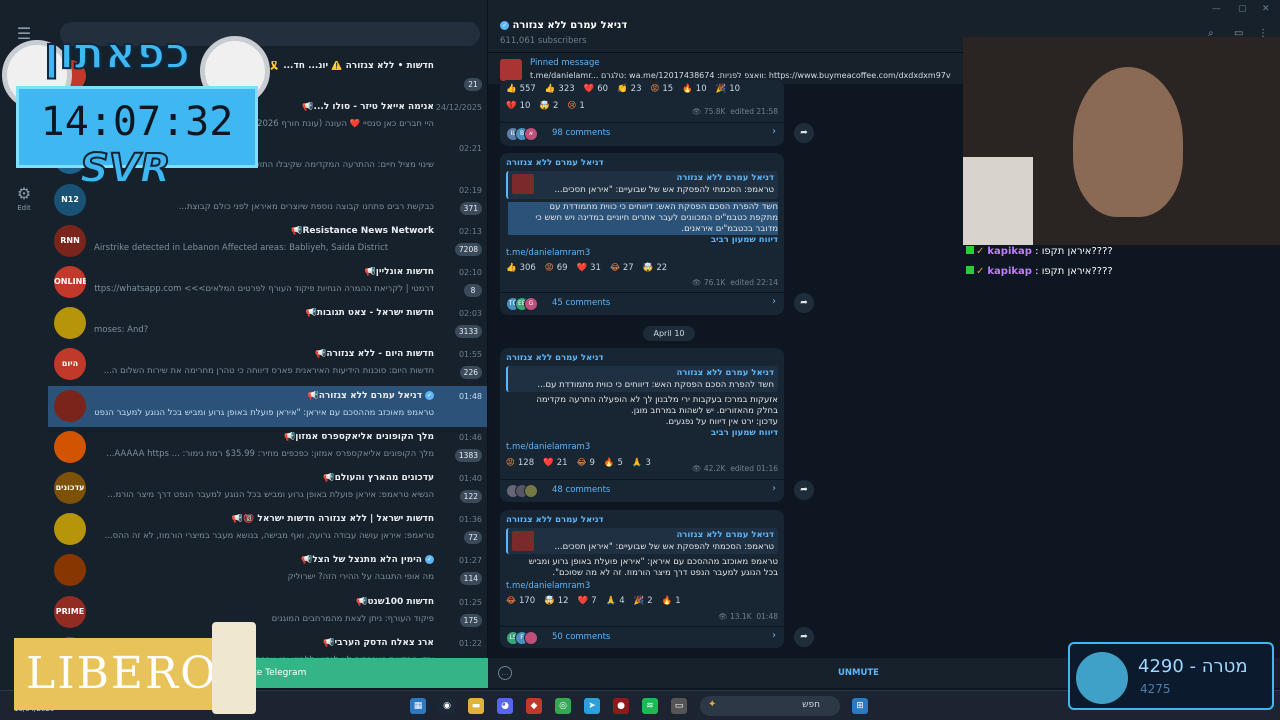  I want to click on reaction-chip: 👍 557, so click(521, 89).